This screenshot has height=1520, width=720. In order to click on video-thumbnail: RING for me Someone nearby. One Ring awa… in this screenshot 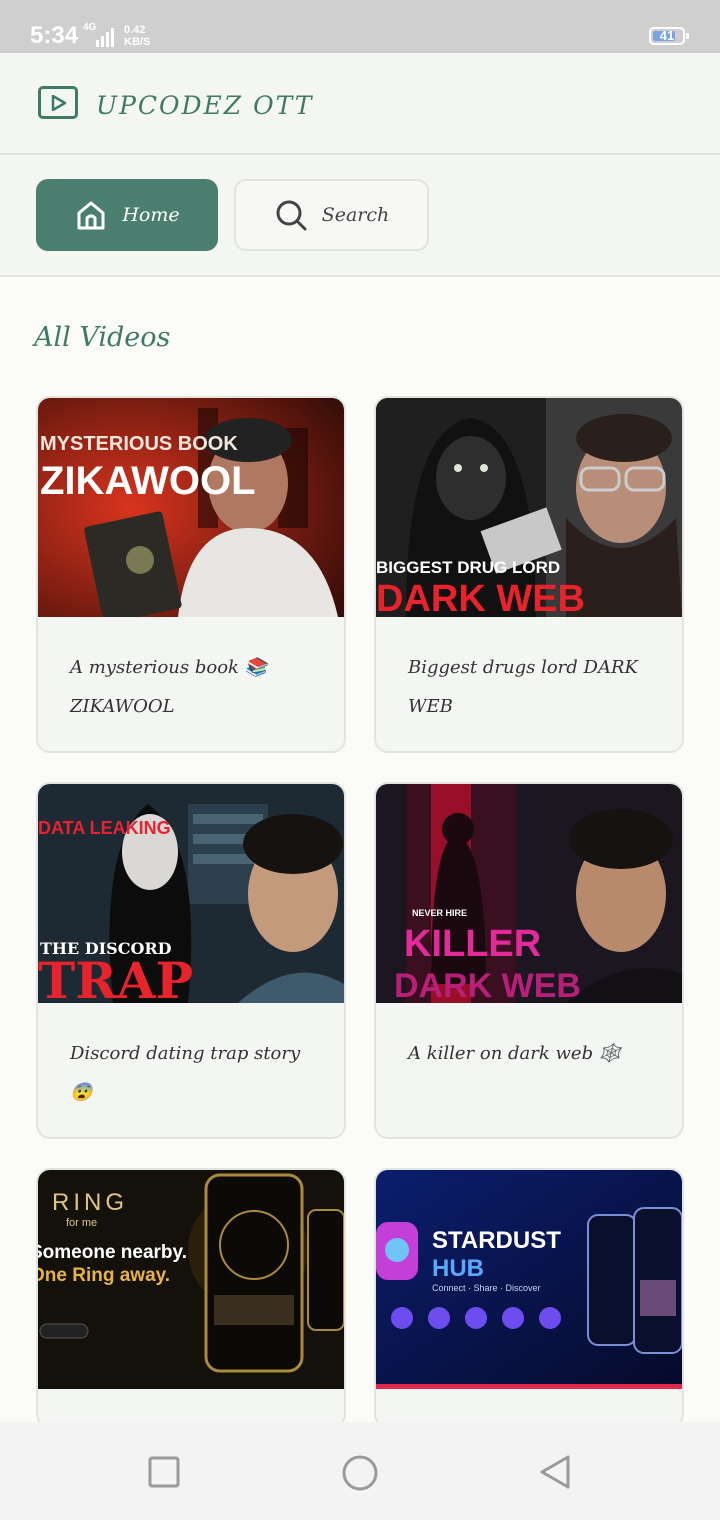, I will do `click(191, 1279)`.